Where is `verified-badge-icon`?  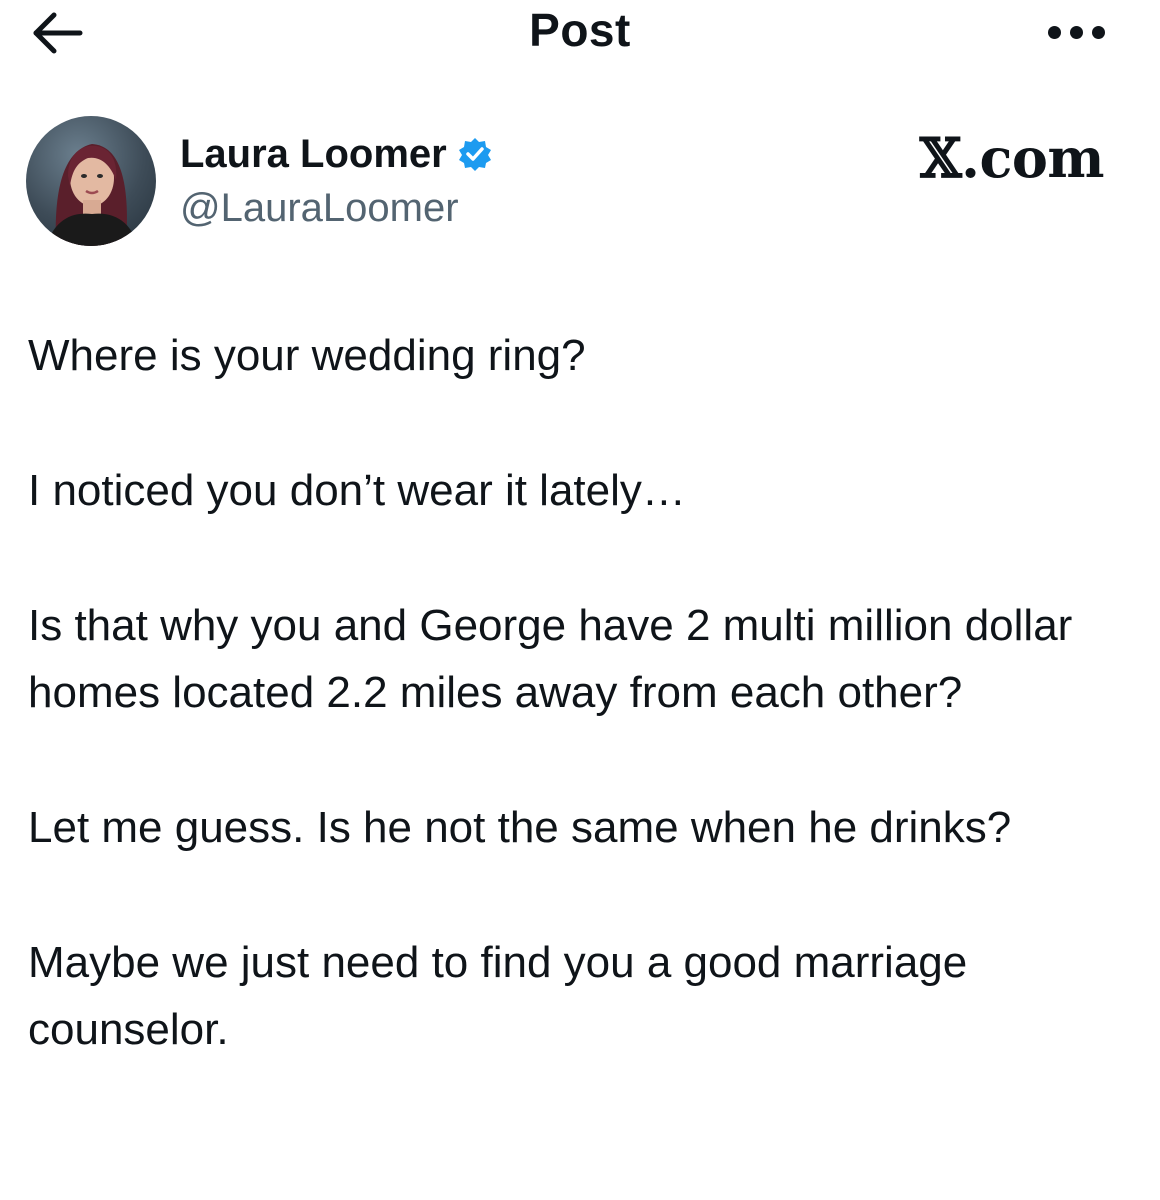 verified-badge-icon is located at coordinates (474, 154).